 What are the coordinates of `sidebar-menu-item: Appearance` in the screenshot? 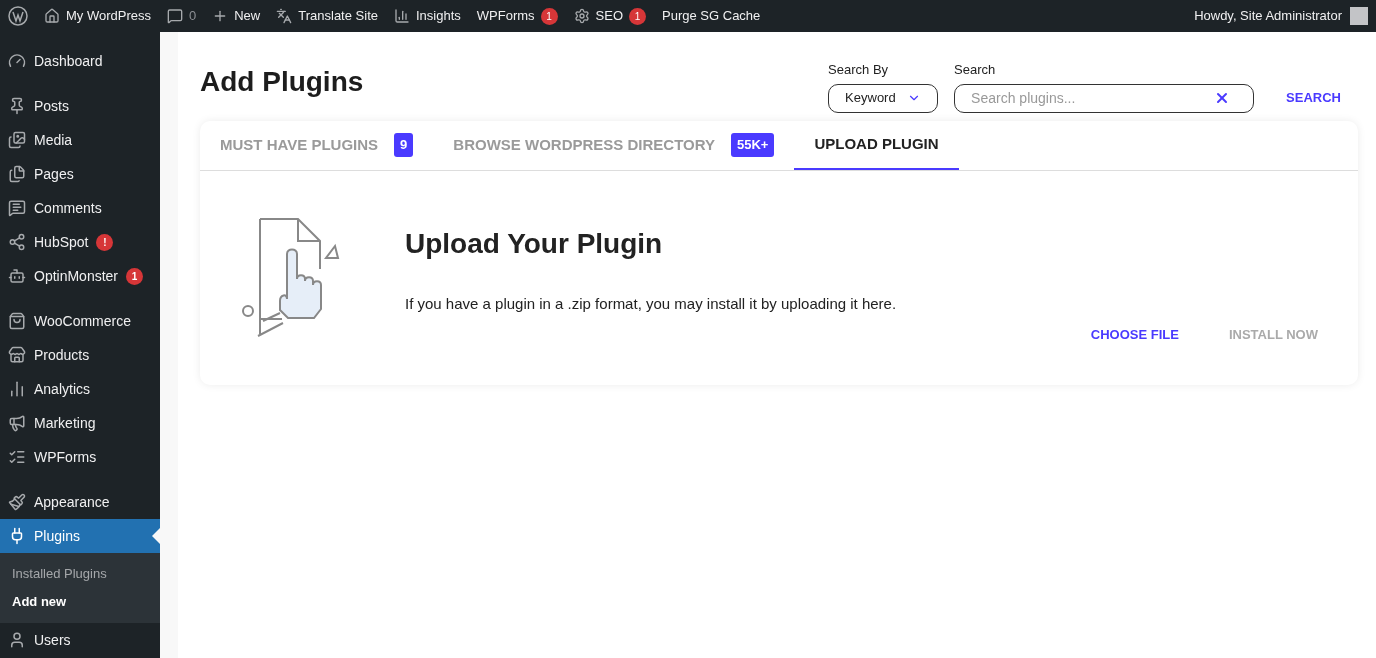 It's located at (80, 502).